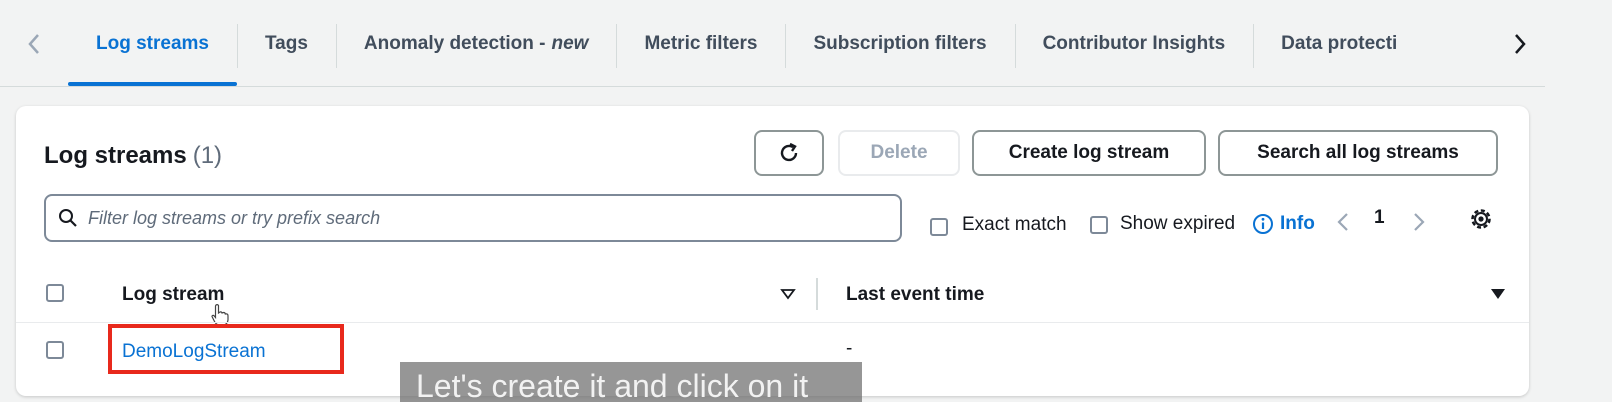 The image size is (1612, 402). Describe the element at coordinates (1498, 294) in the screenshot. I see `sort-descending-icon` at that location.